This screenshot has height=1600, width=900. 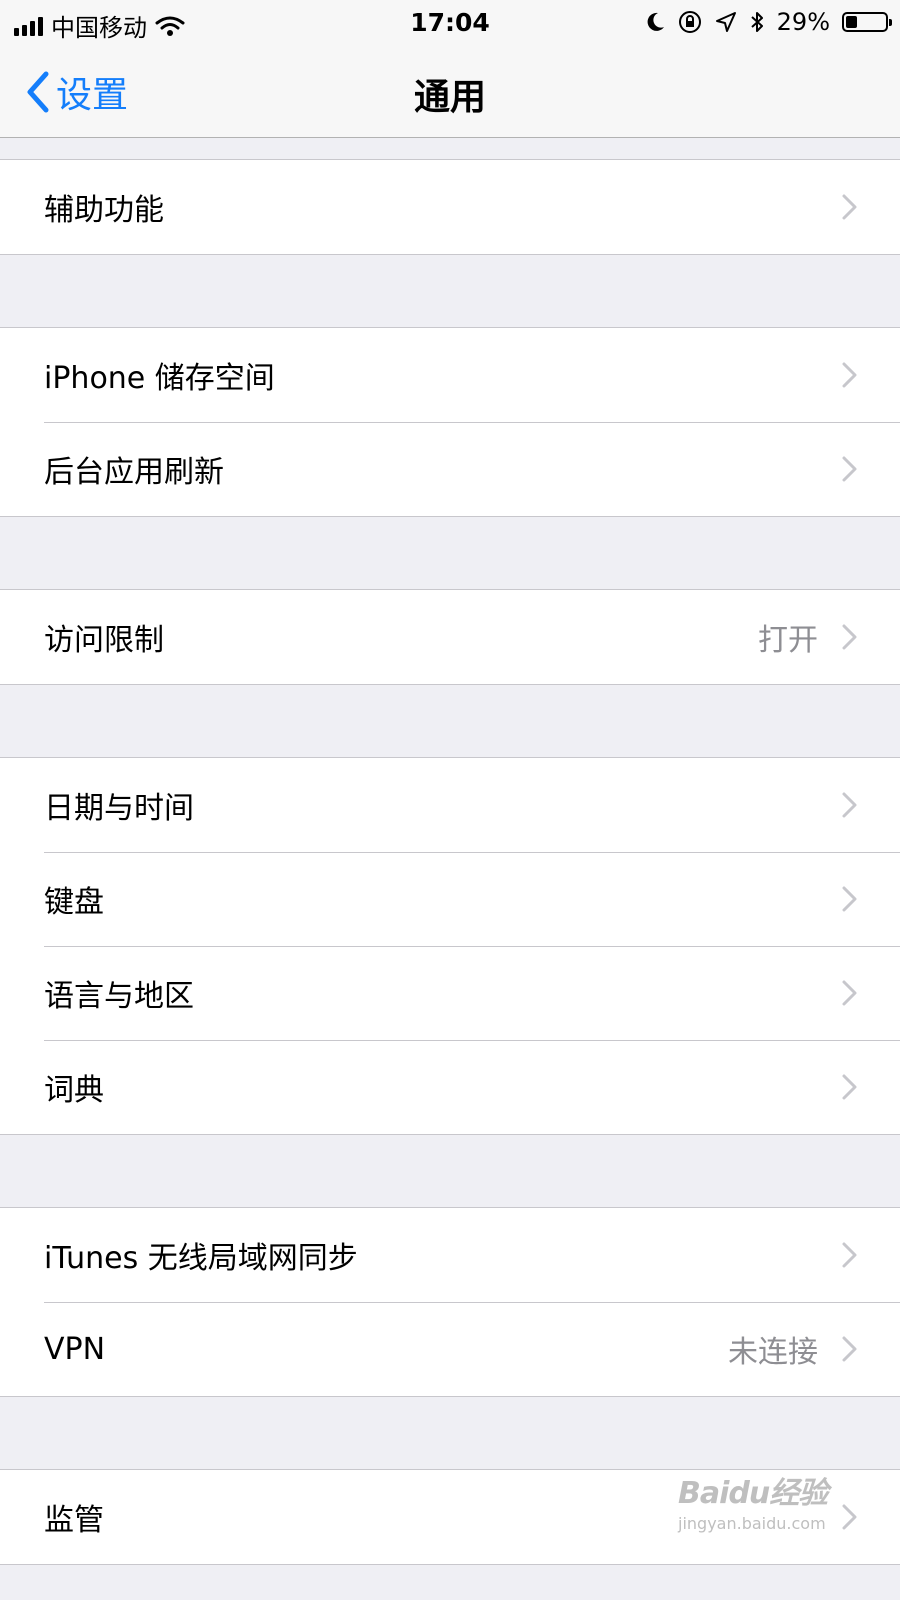 I want to click on orientation-lock-icon, so click(x=689, y=22).